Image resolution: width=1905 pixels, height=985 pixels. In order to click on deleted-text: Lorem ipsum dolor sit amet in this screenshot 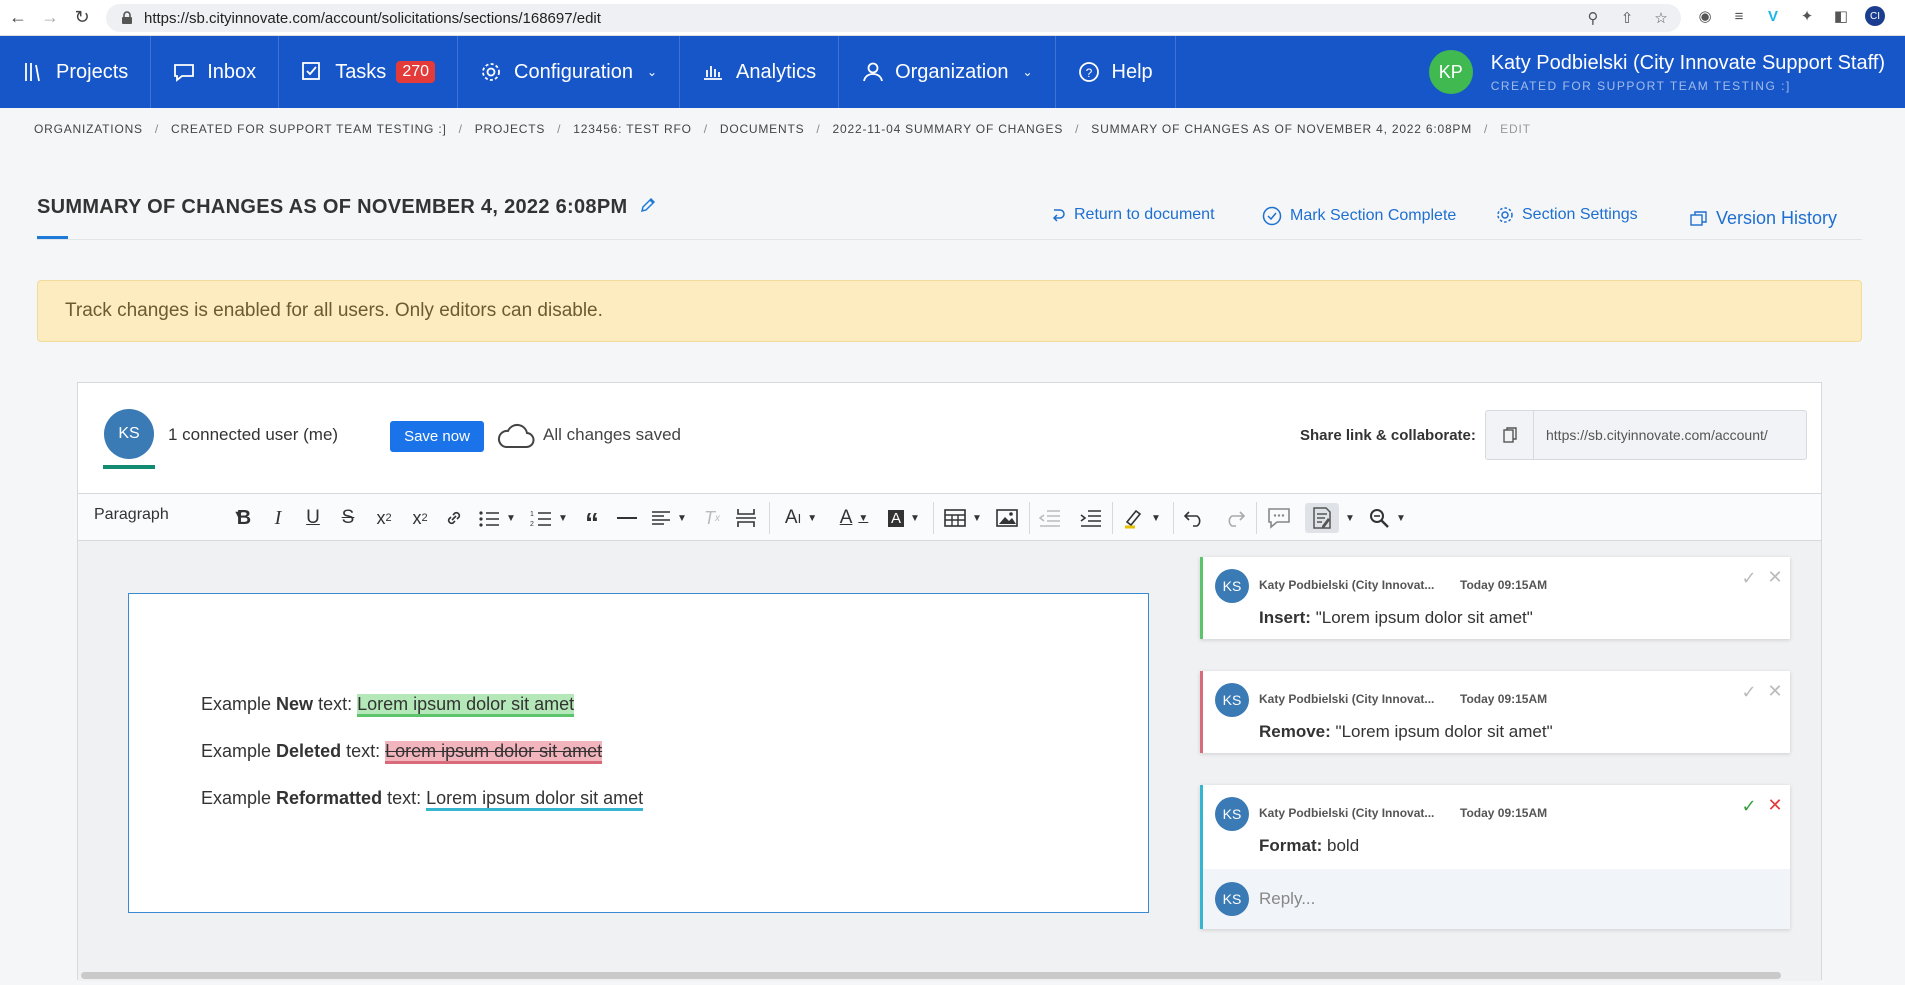, I will do `click(494, 752)`.